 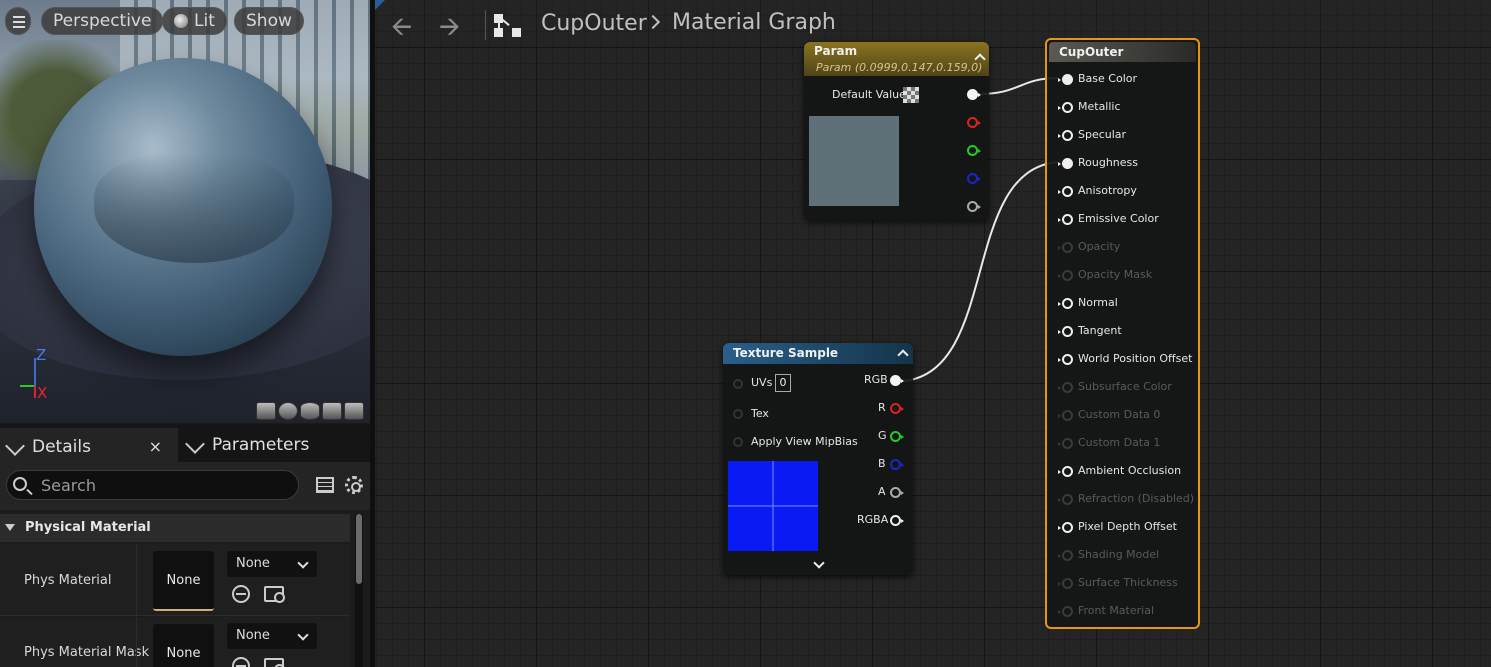 I want to click on lit-button-label: Lit, so click(x=204, y=21).